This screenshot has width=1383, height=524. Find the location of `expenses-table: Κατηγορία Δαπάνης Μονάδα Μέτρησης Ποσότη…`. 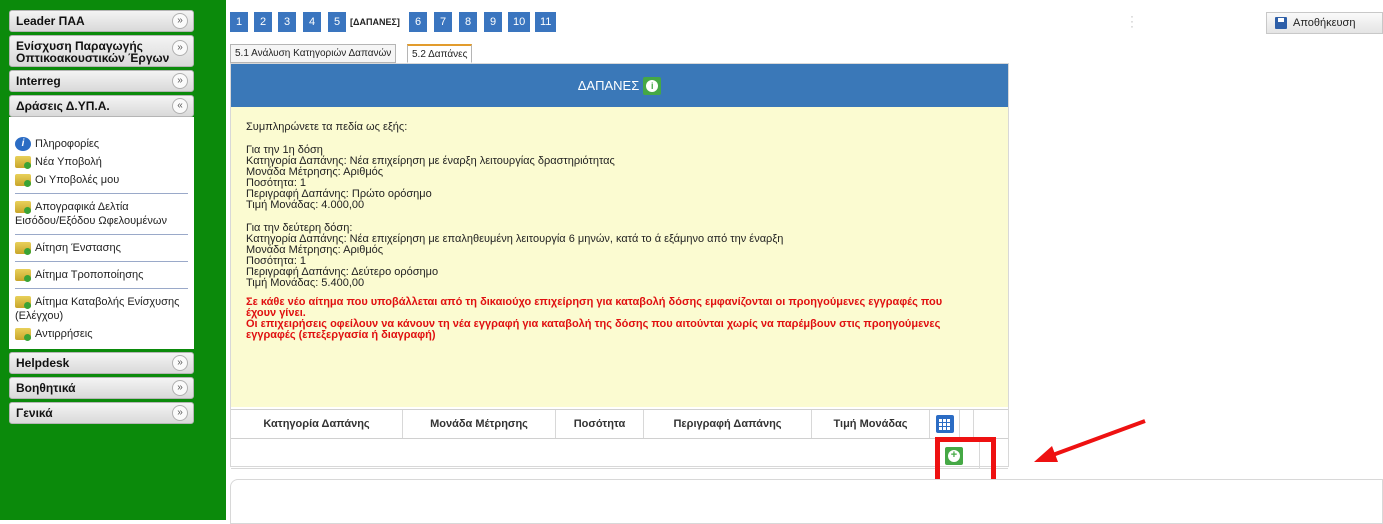

expenses-table: Κατηγορία Δαπάνης Μονάδα Μέτρησης Ποσότη… is located at coordinates (619, 439).